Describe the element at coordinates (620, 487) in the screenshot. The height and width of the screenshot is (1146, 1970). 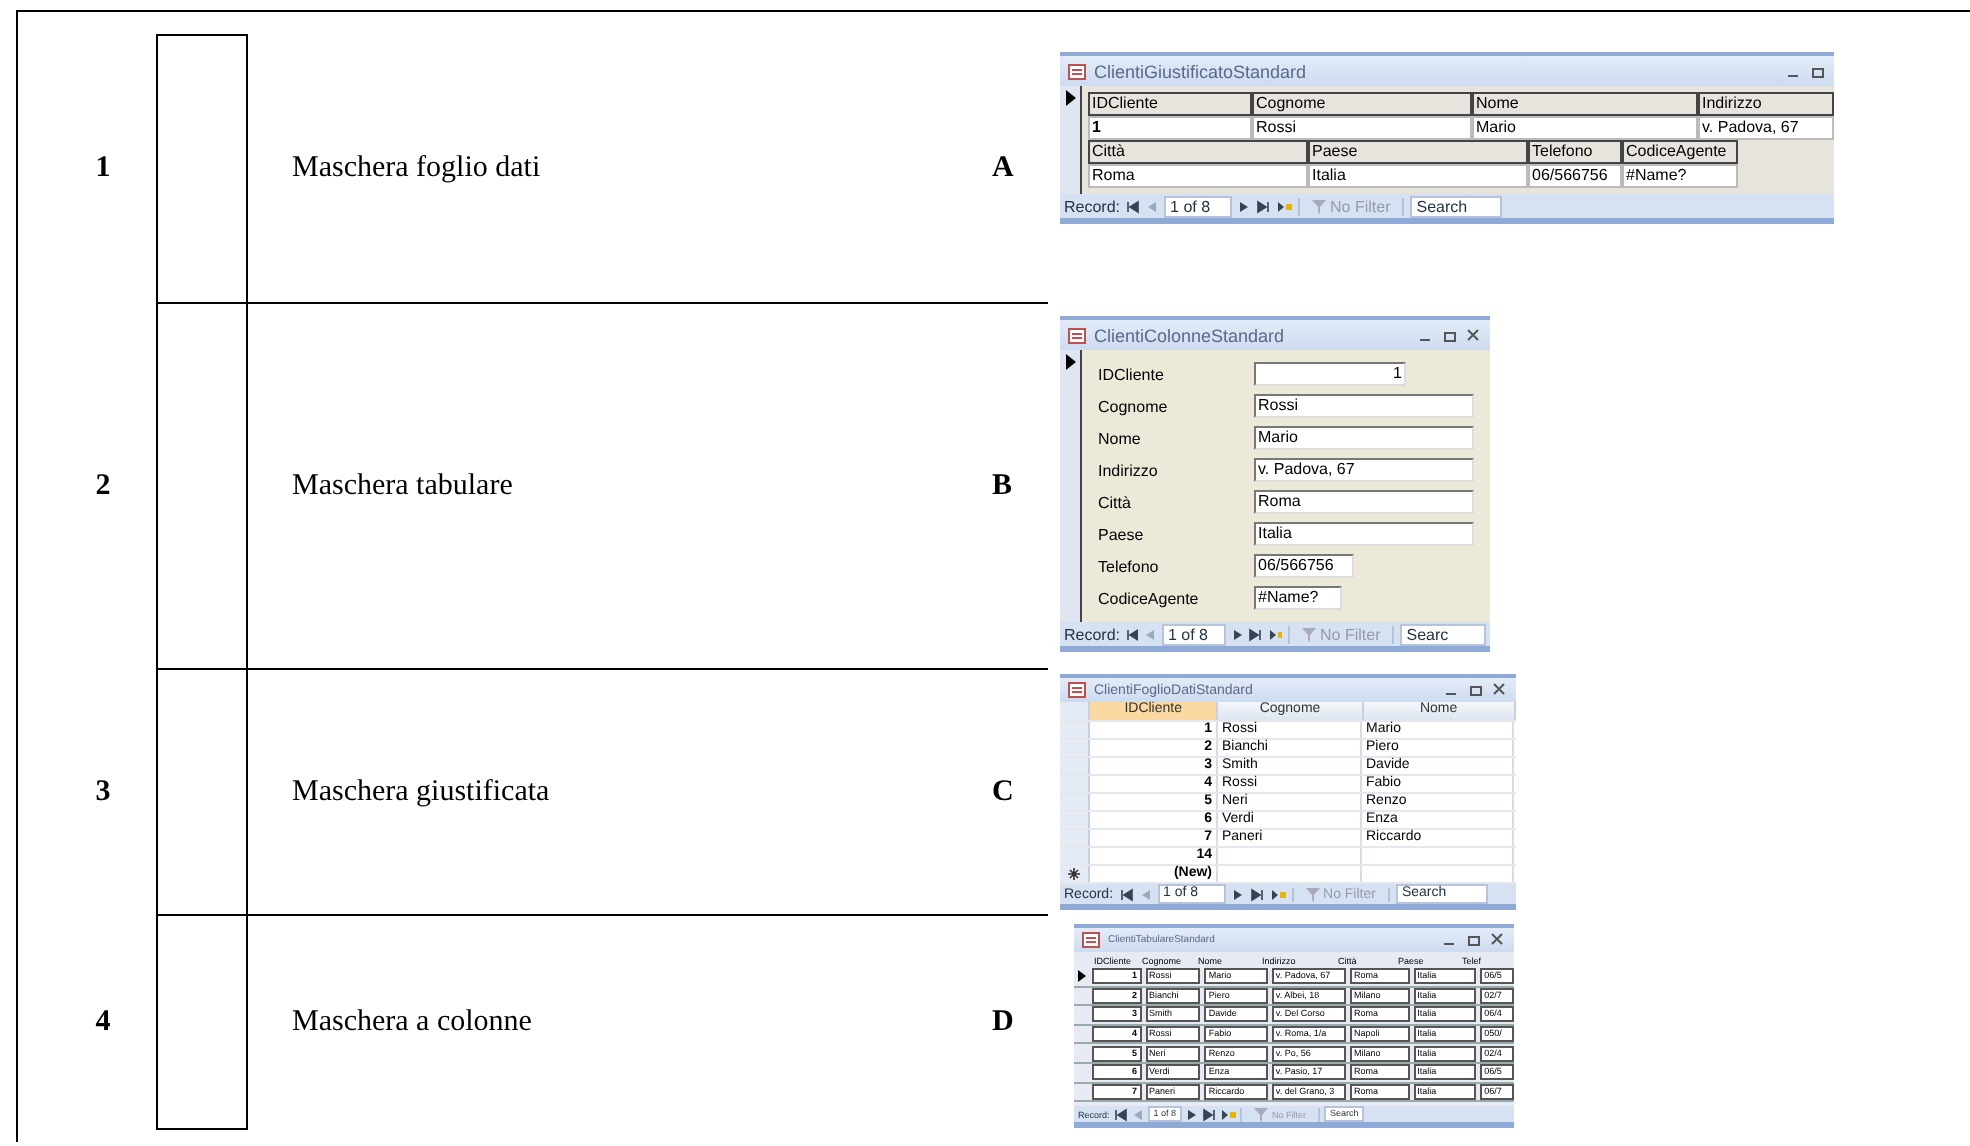
I see `item-label: Maschera tabulare` at that location.